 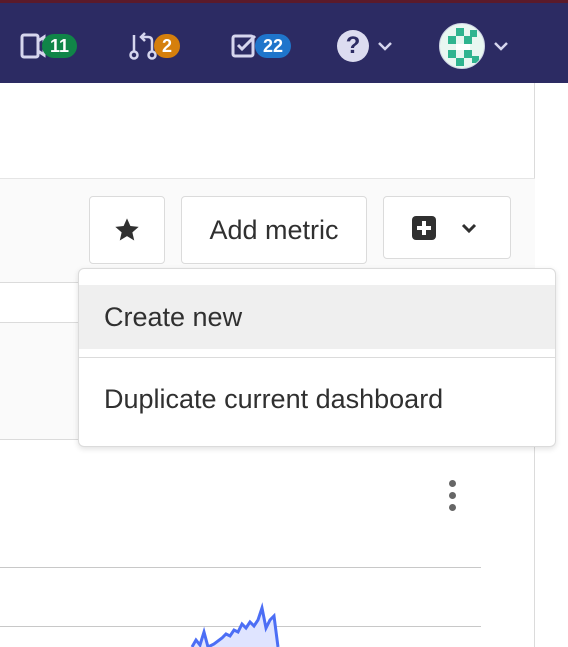 I want to click on dropdown-divider, so click(x=317, y=357).